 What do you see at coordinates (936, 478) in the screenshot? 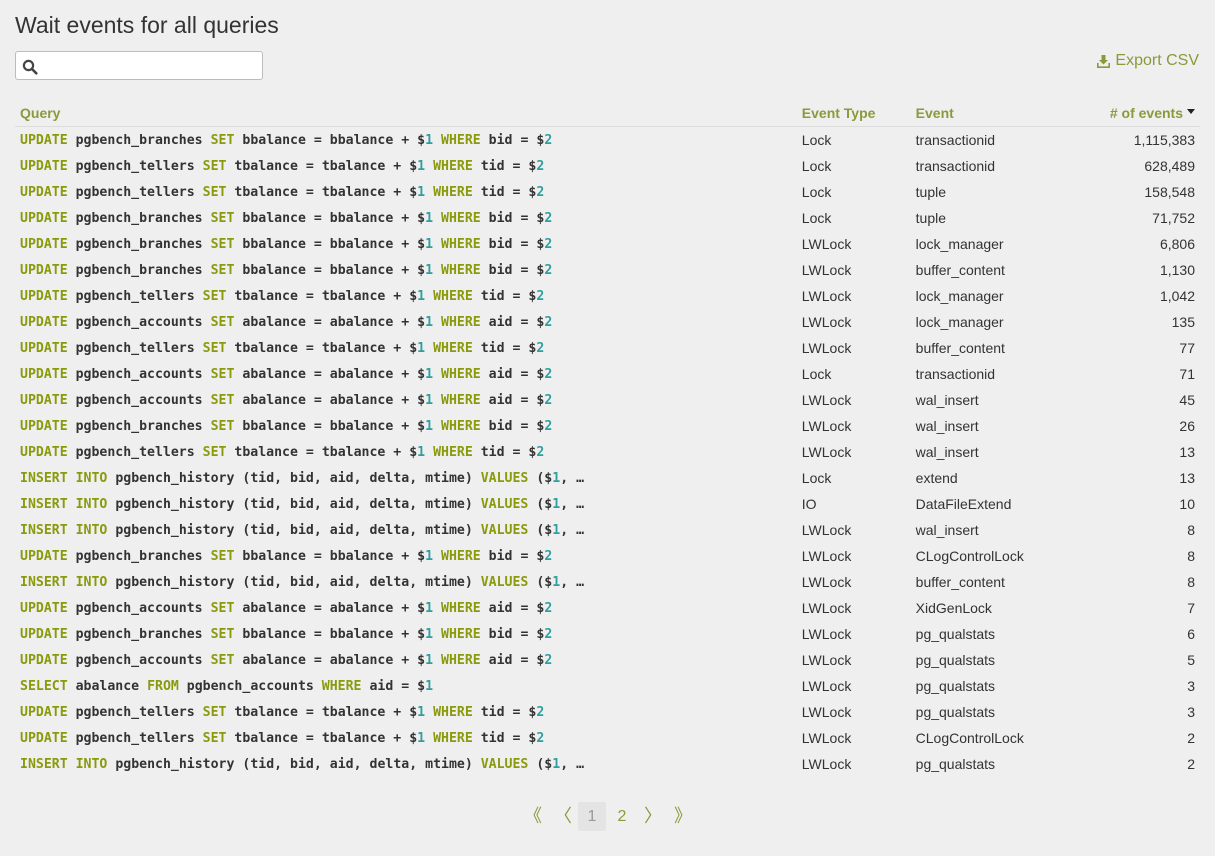
I see `event-cell: extend` at bounding box center [936, 478].